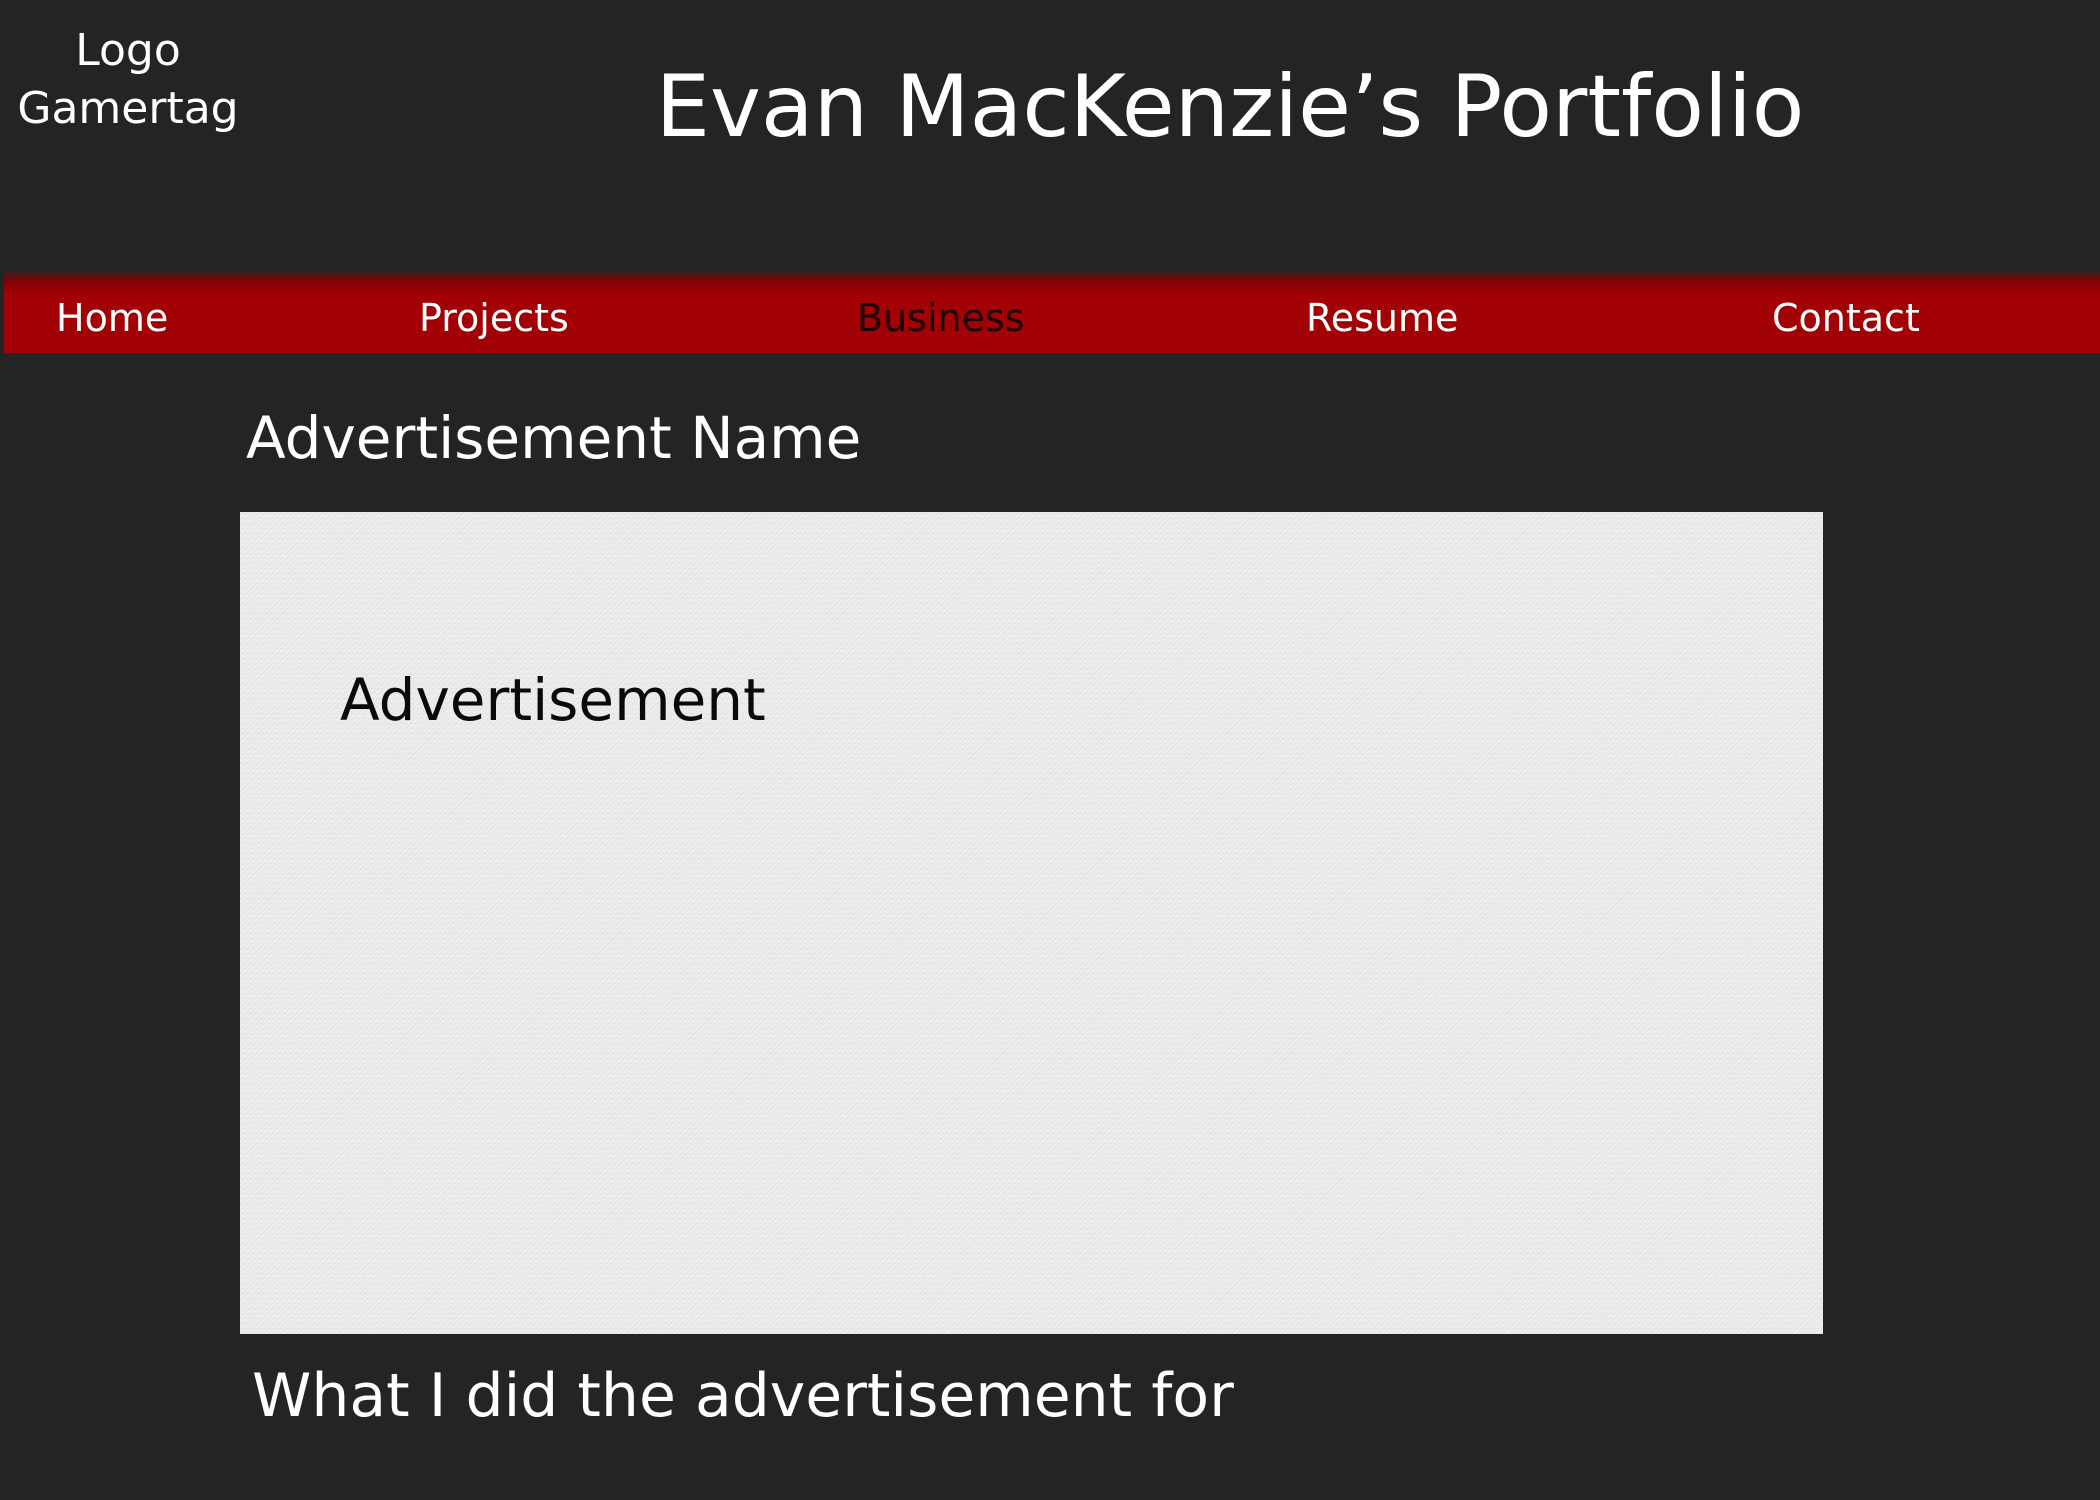 This screenshot has width=2100, height=1500. I want to click on nav-item-business: Business, so click(941, 318).